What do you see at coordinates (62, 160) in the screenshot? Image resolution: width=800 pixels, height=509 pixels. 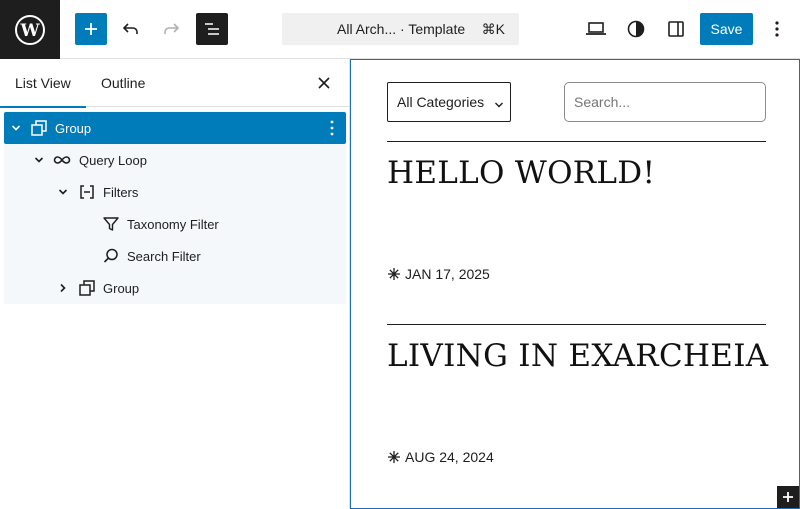 I see `loop-icon` at bounding box center [62, 160].